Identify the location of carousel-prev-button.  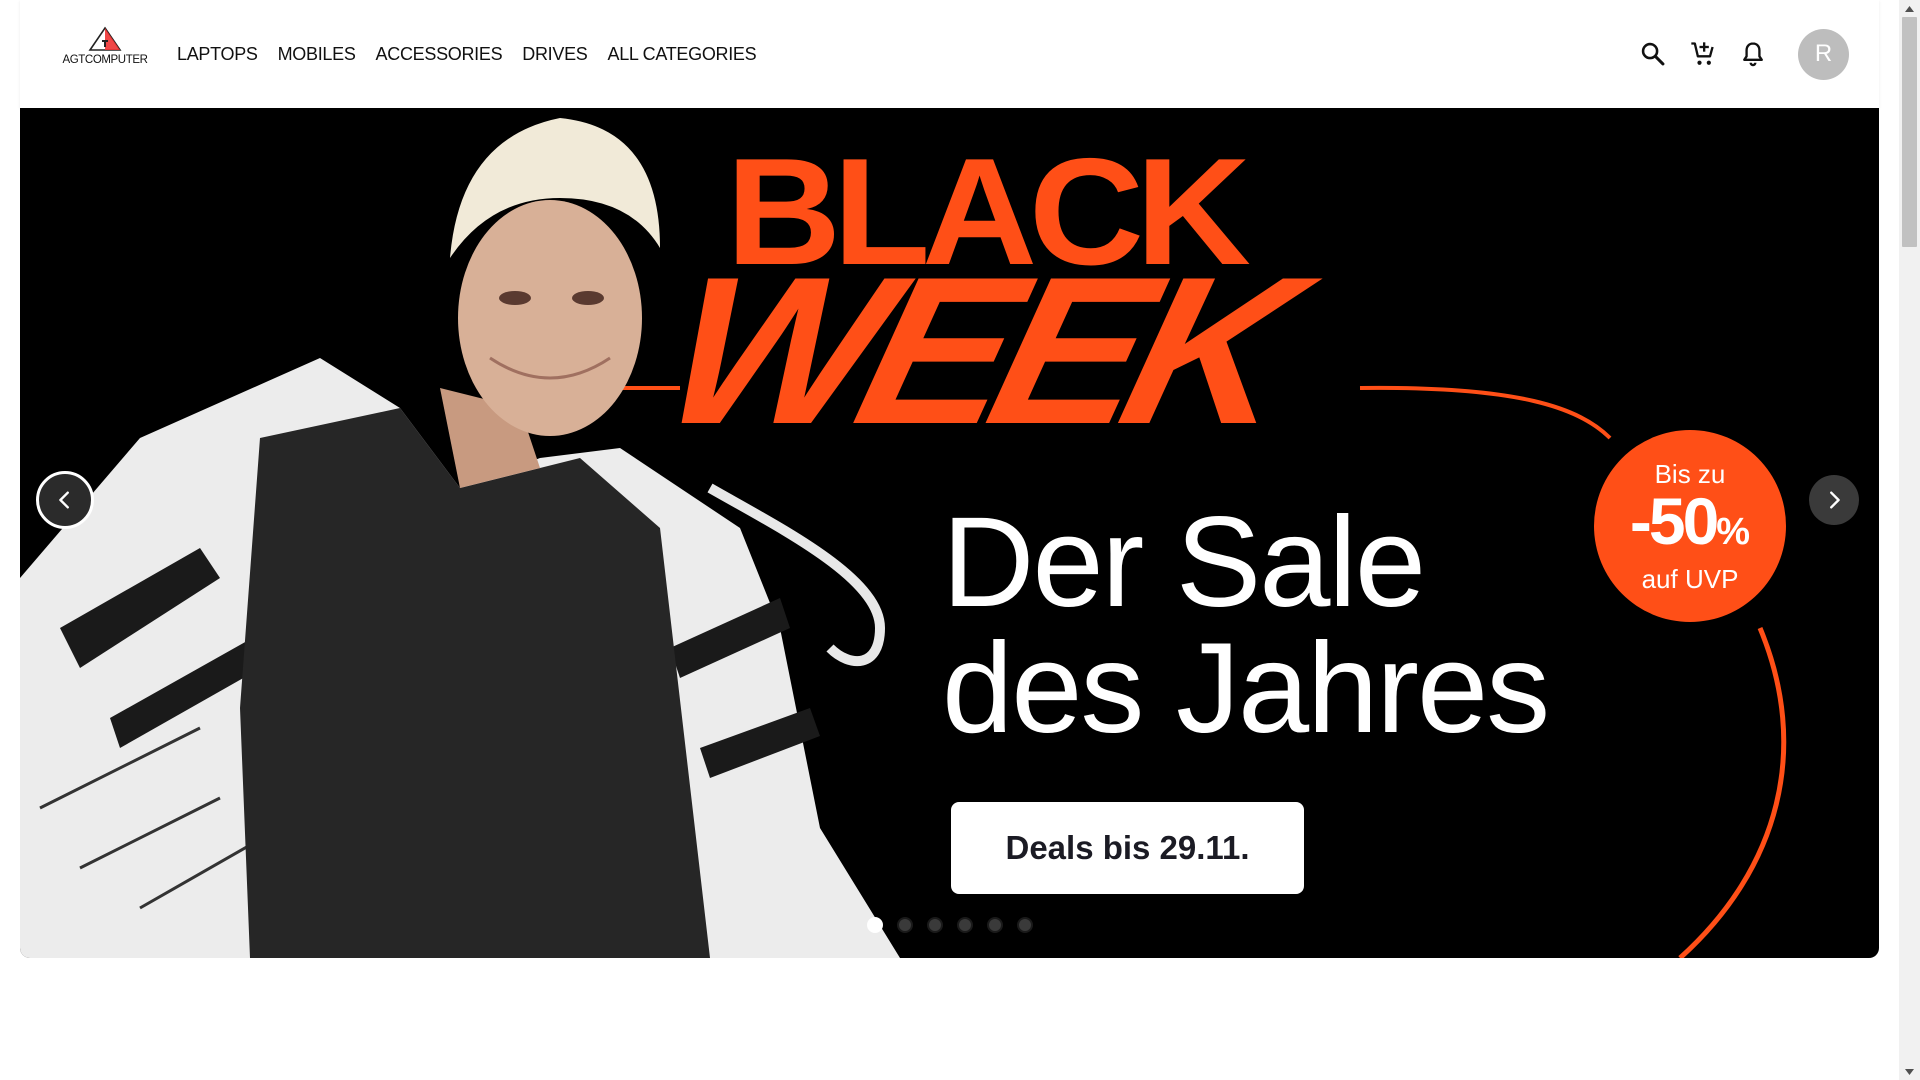
(65, 500).